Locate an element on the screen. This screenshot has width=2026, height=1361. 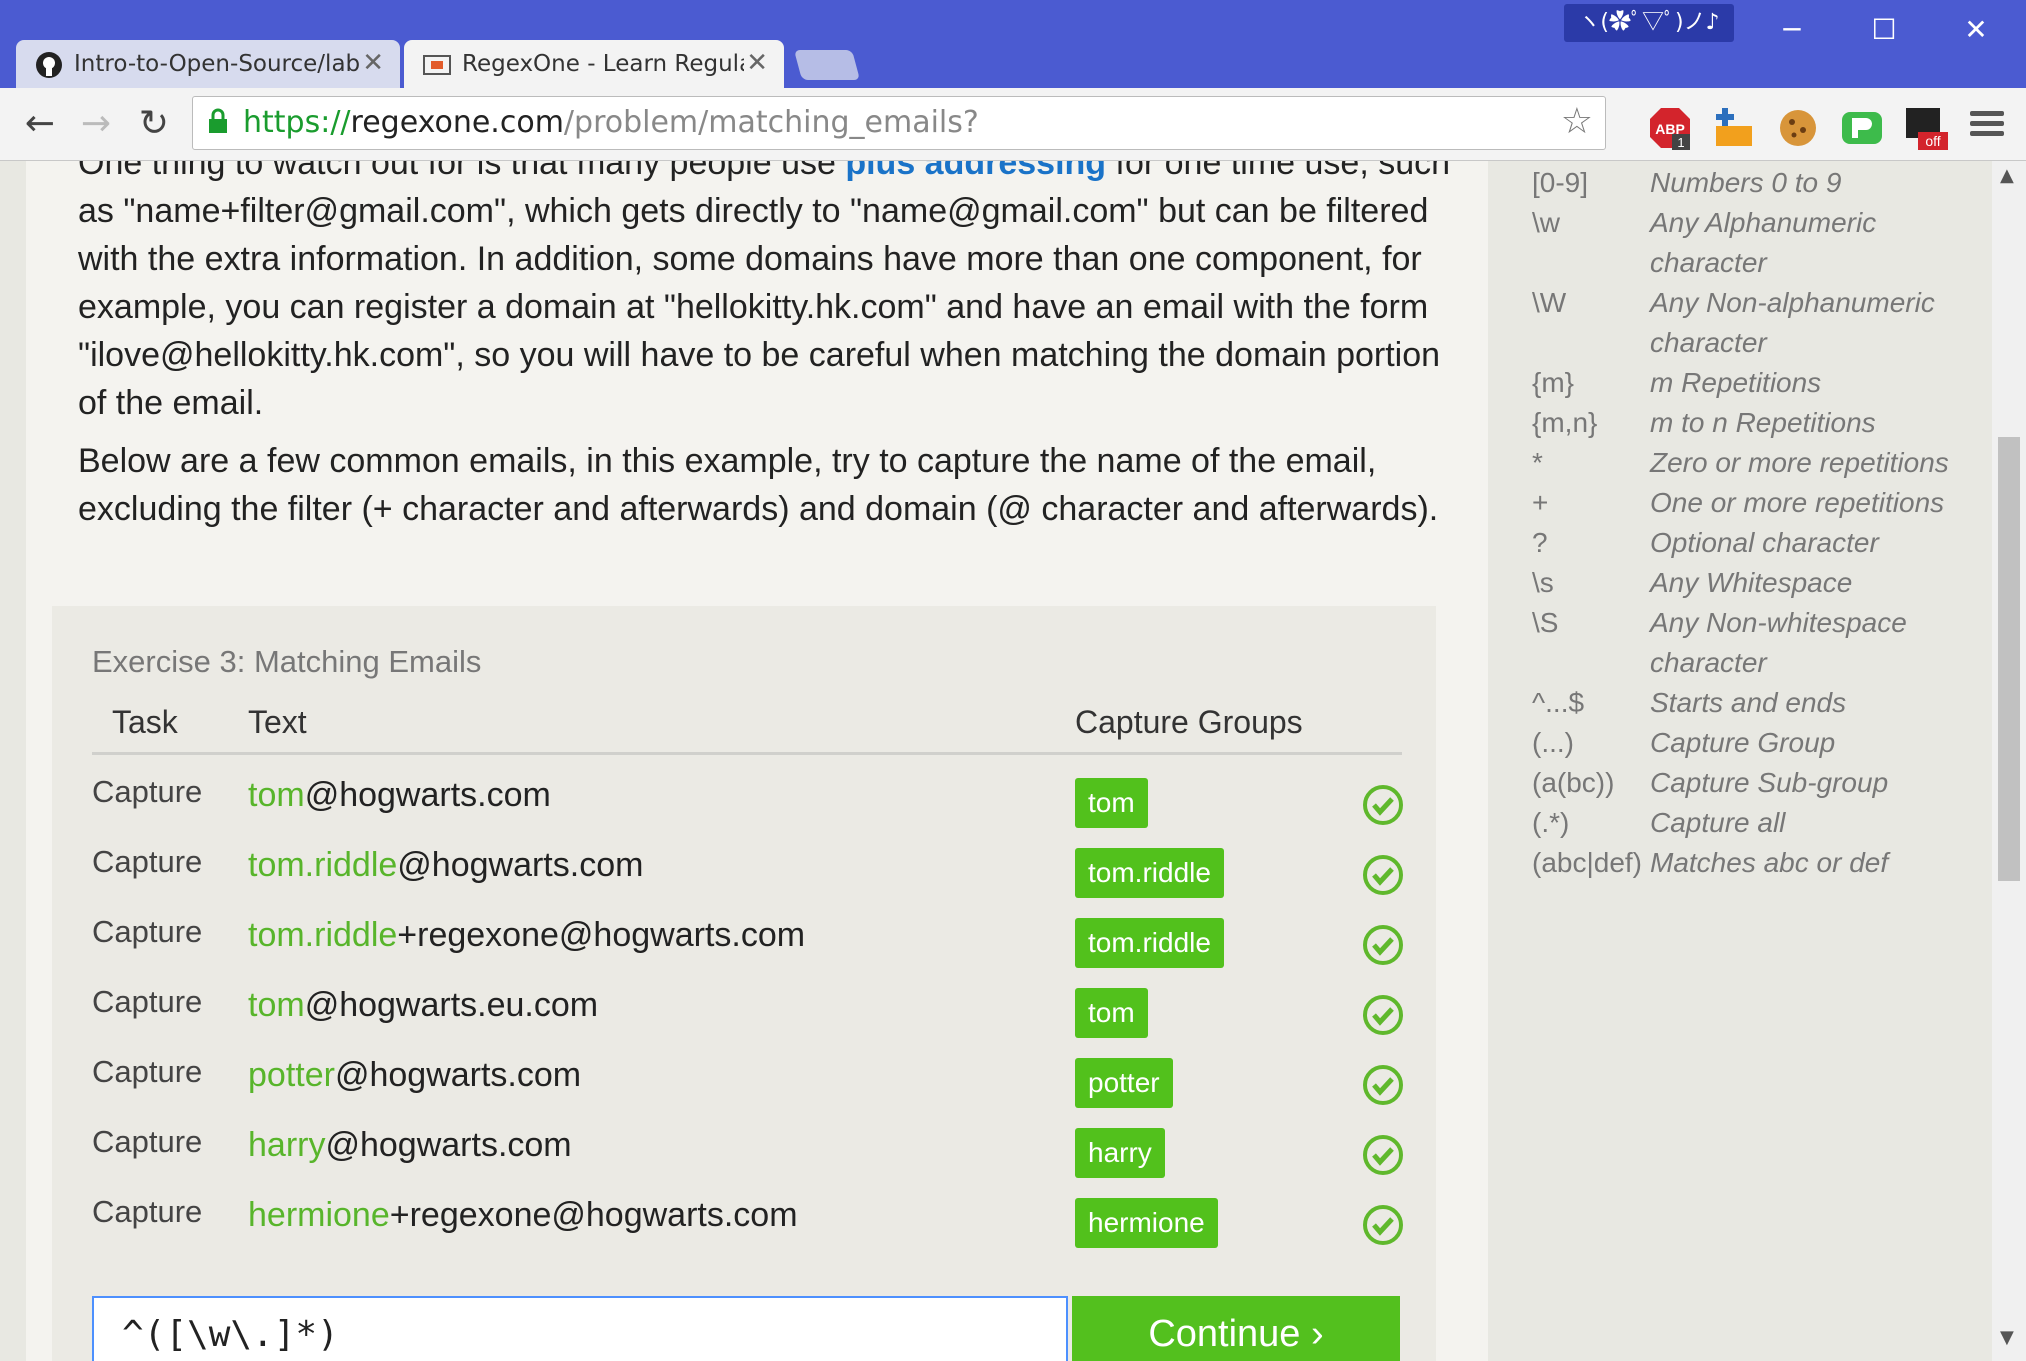
scrollbar-thumb is located at coordinates (2009, 659).